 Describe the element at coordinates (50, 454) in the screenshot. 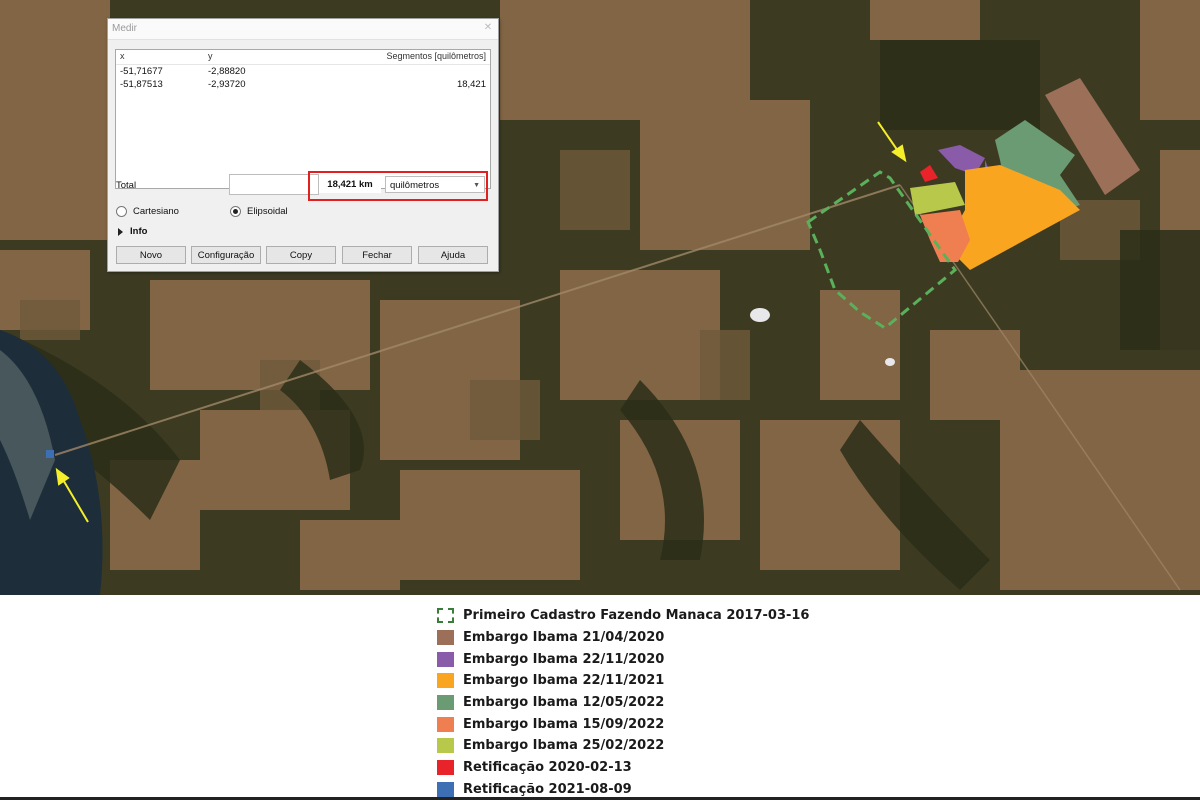

I see `retificacao-2021-marker` at that location.